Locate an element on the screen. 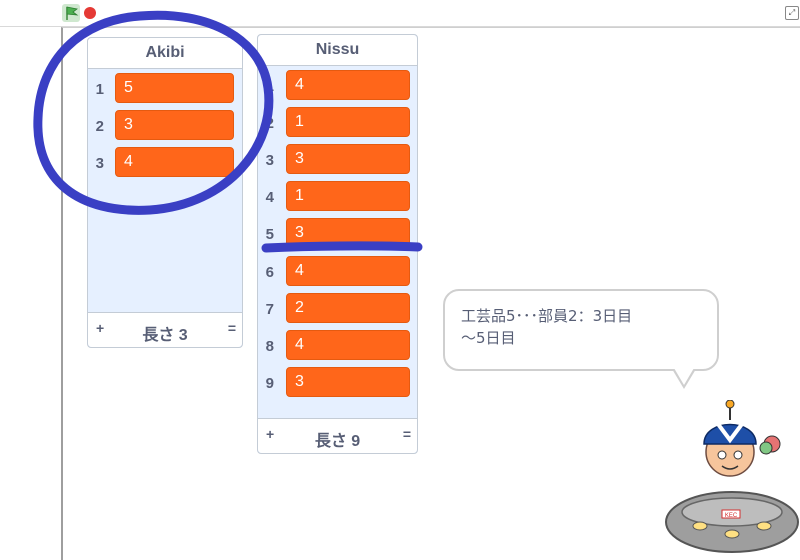 The image size is (800, 560). speech-text-line2: ～5日目 is located at coordinates (488, 338).